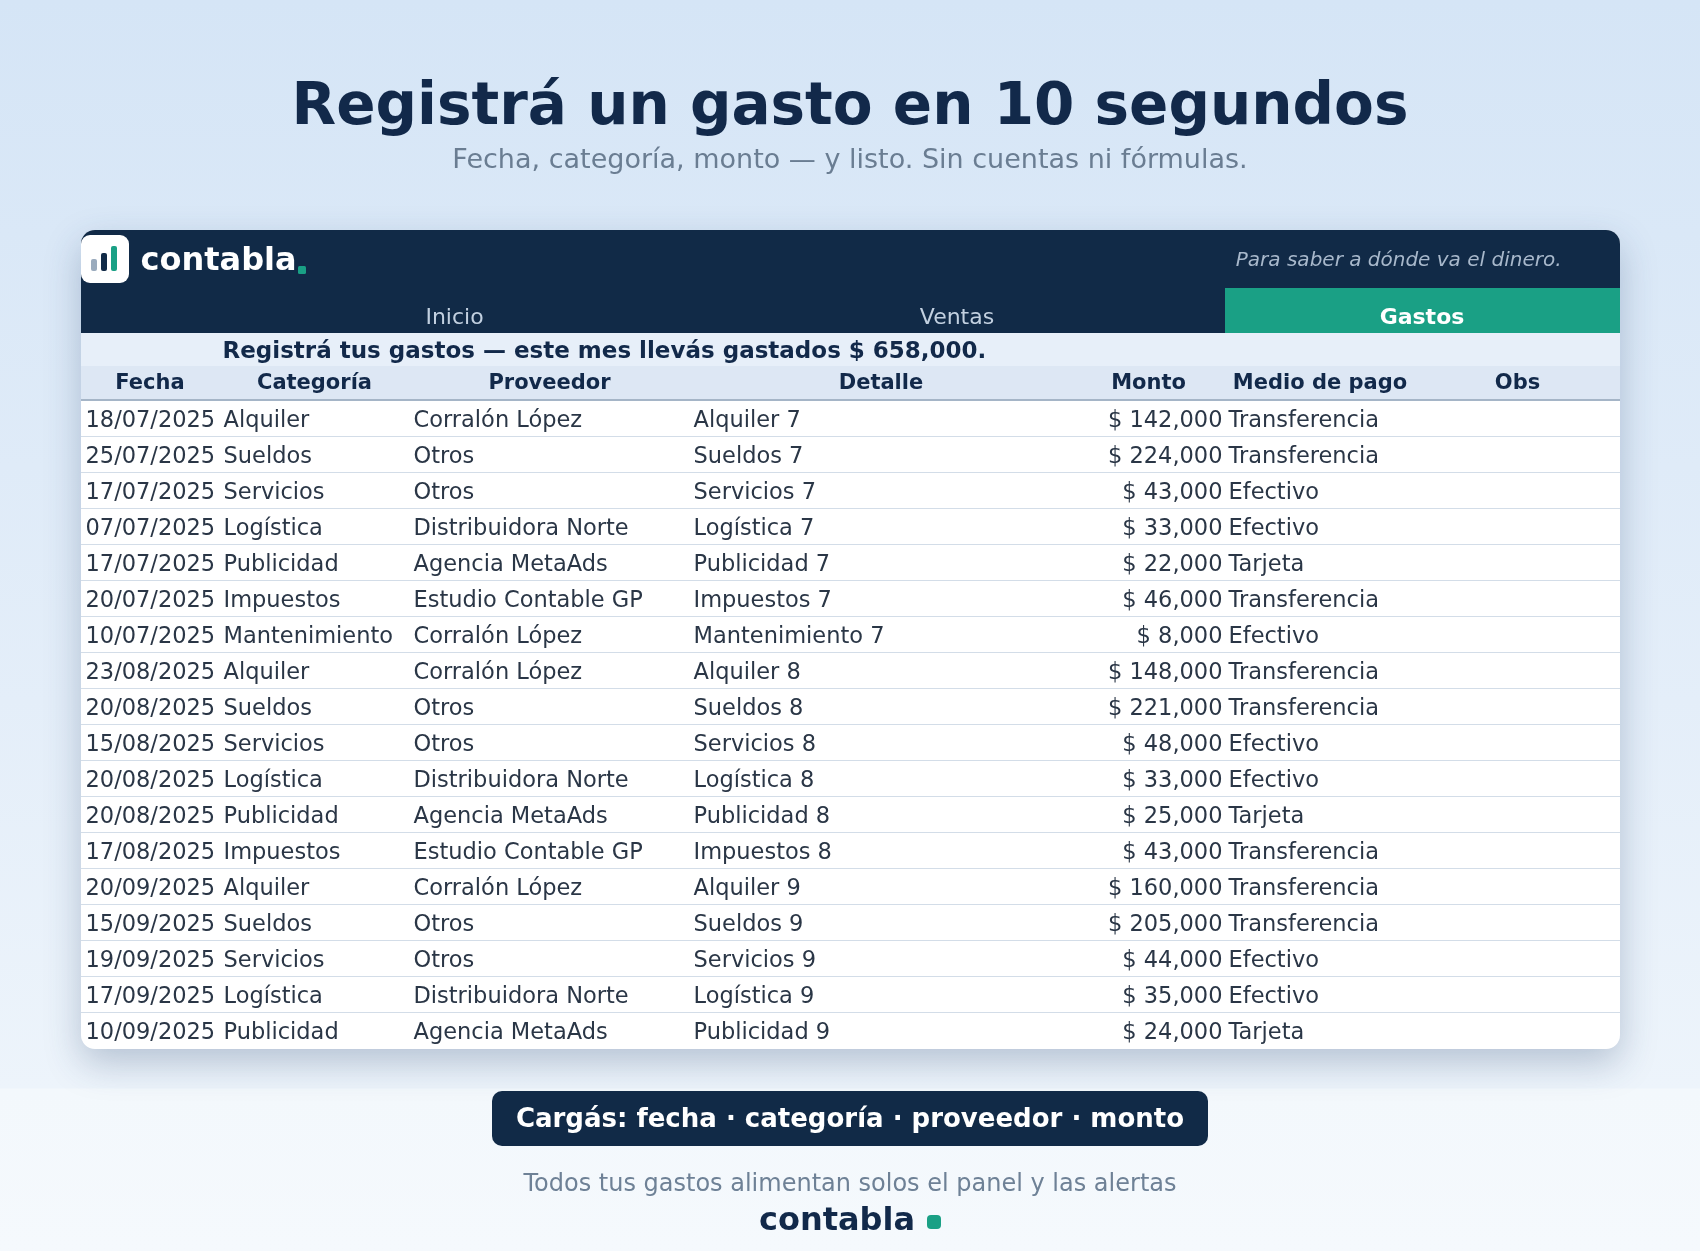  Describe the element at coordinates (150, 382) in the screenshot. I see `column-header: Fecha` at that location.